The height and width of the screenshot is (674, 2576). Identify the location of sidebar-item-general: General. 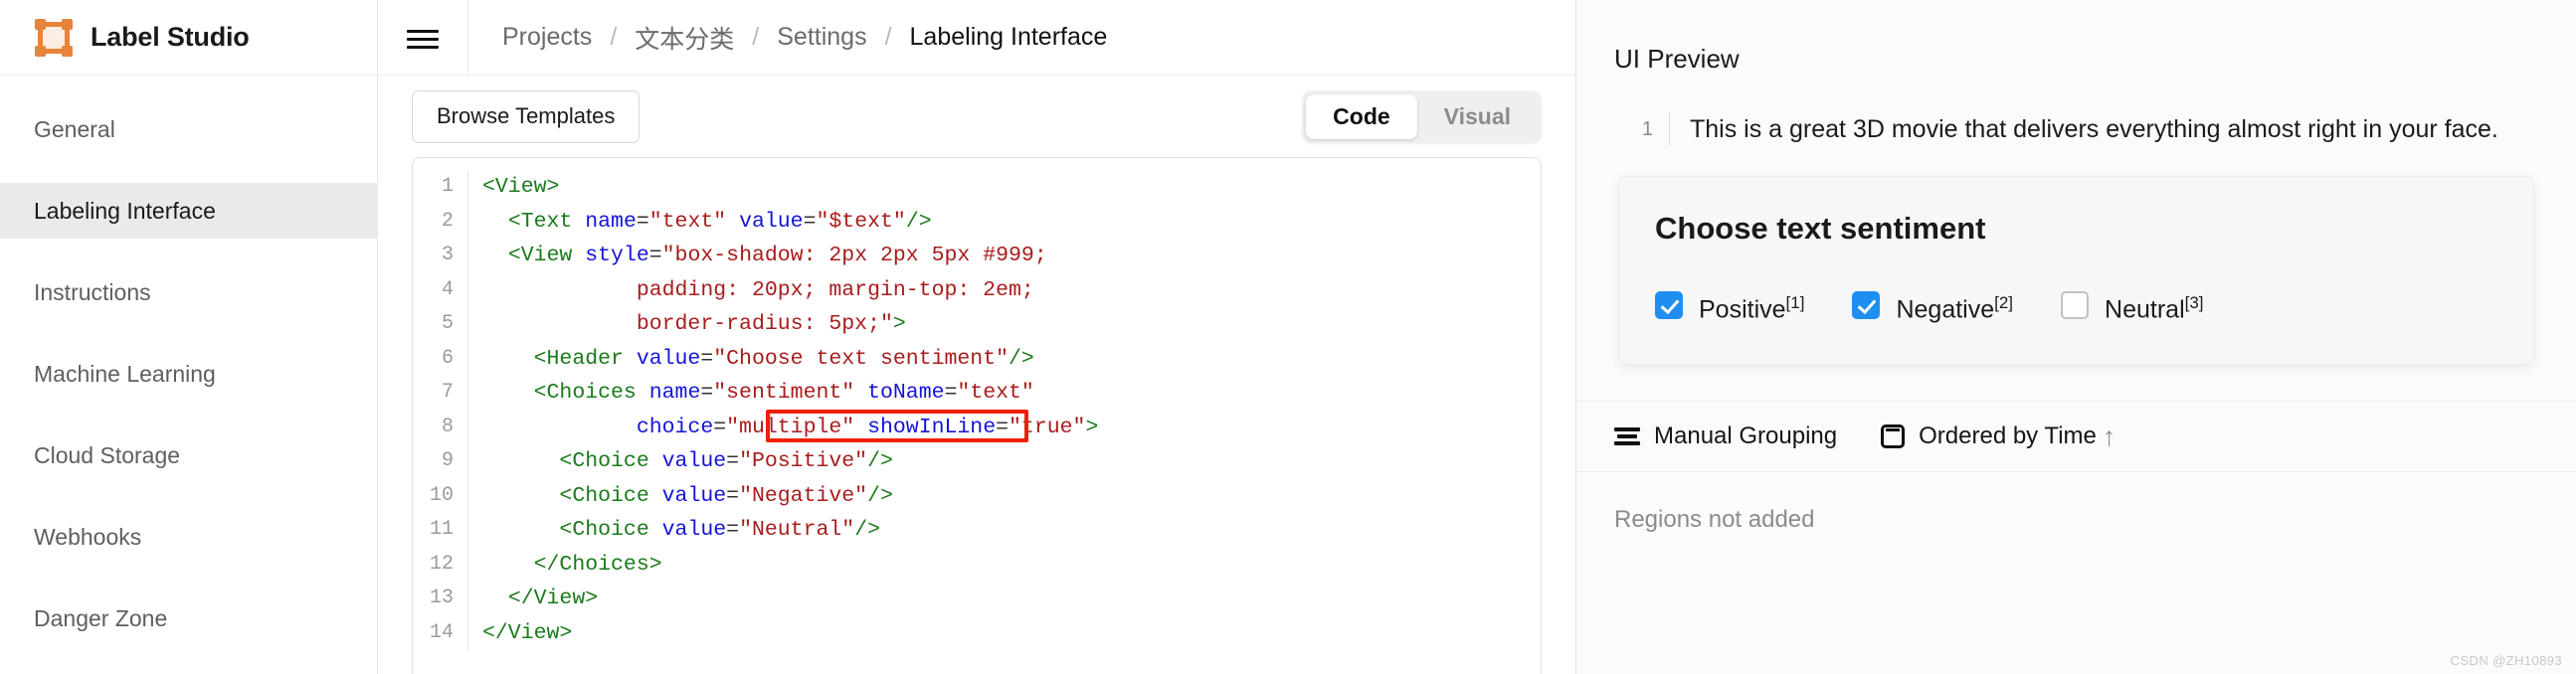
(188, 129).